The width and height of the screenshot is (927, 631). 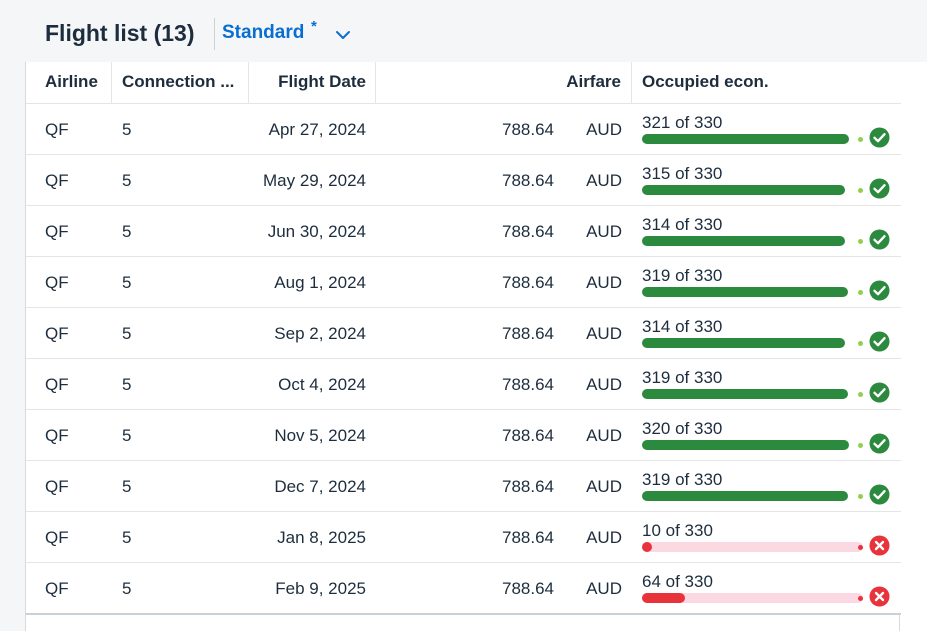 I want to click on flight-date-cell: Apr 27, 2024, so click(x=317, y=129).